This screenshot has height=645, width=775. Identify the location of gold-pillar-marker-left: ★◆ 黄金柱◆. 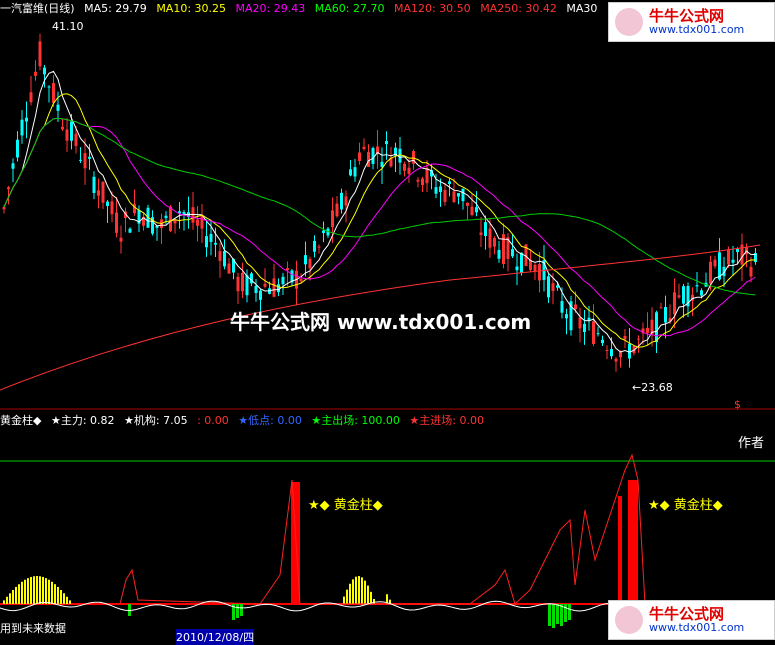
(345, 505).